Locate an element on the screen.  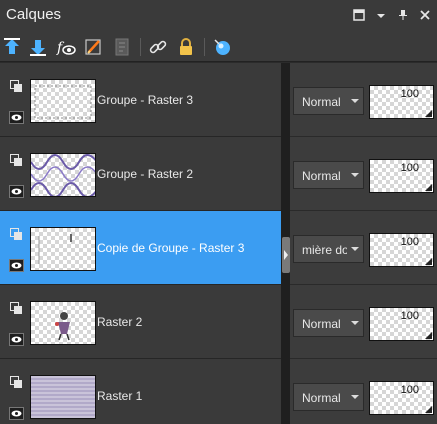
maximize-icon is located at coordinates (359, 14).